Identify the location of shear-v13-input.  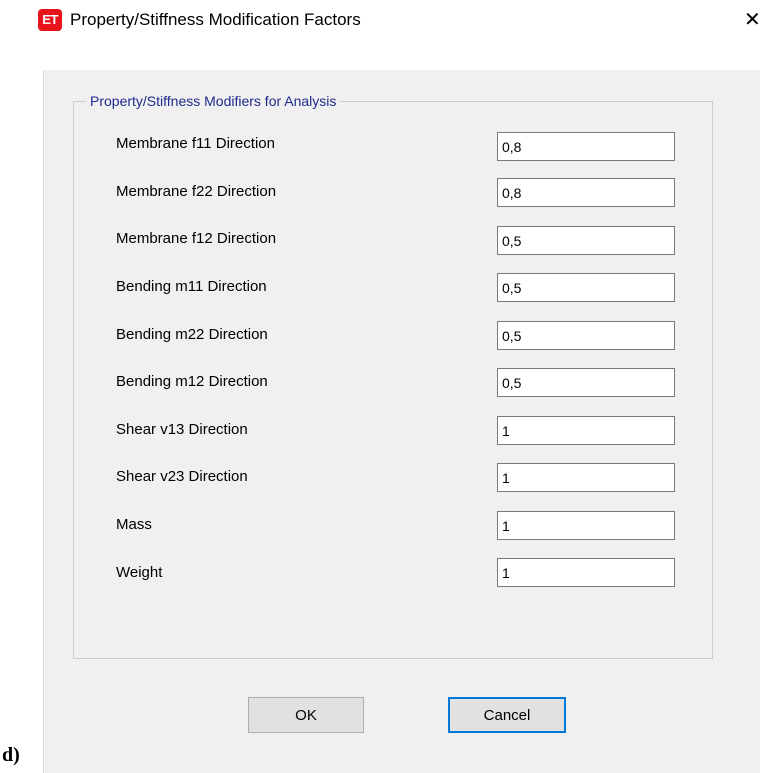
(586, 430).